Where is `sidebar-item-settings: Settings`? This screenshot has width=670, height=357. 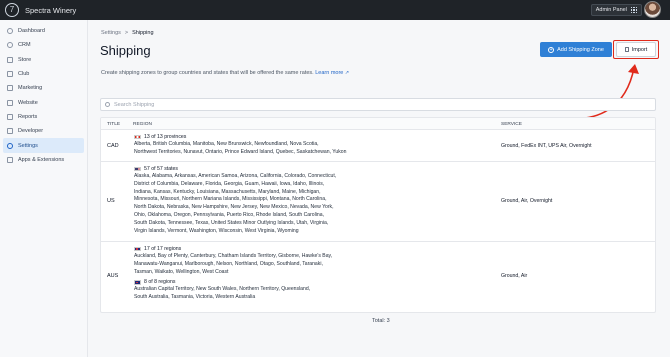
sidebar-item-settings: Settings is located at coordinates (43, 145).